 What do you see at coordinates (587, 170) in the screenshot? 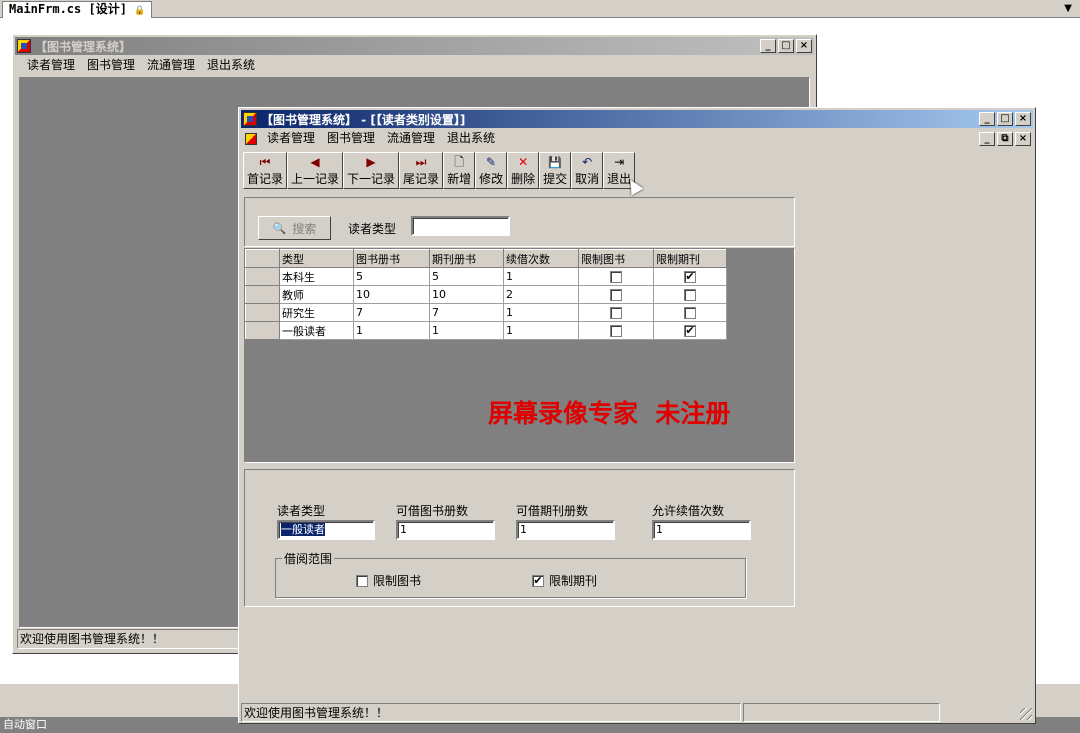
I see `cancel-button: ↶ 取消` at bounding box center [587, 170].